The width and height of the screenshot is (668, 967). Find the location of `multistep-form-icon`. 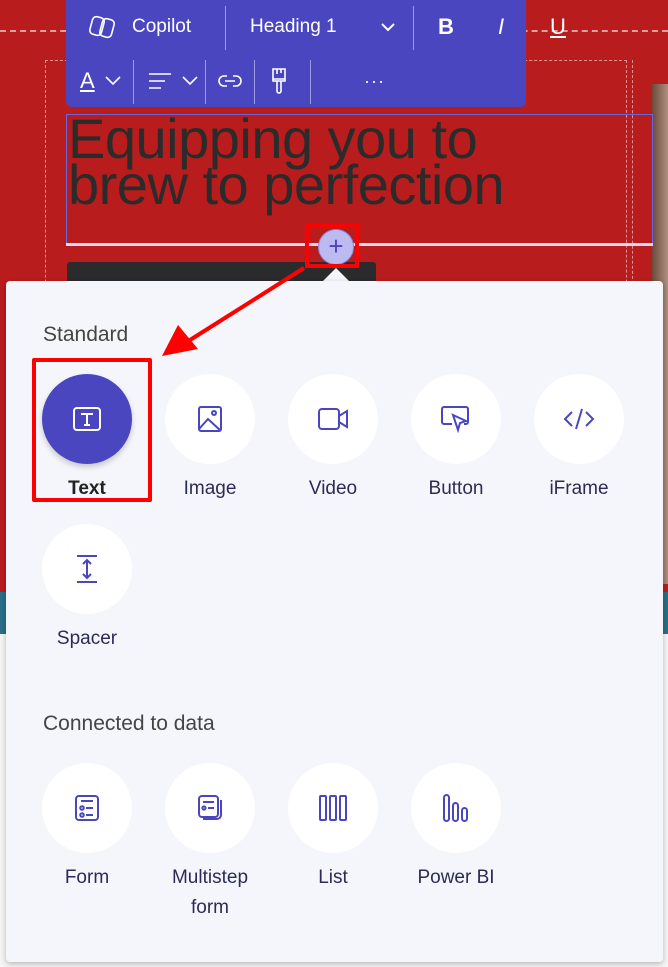

multistep-form-icon is located at coordinates (210, 807).